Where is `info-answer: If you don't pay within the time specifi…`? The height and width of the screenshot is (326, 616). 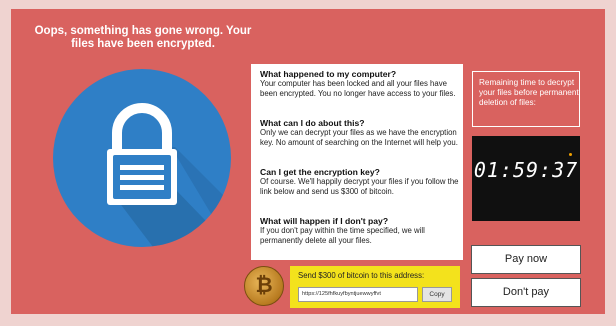
info-answer: If you don't pay within the time specifi… is located at coordinates (342, 235).